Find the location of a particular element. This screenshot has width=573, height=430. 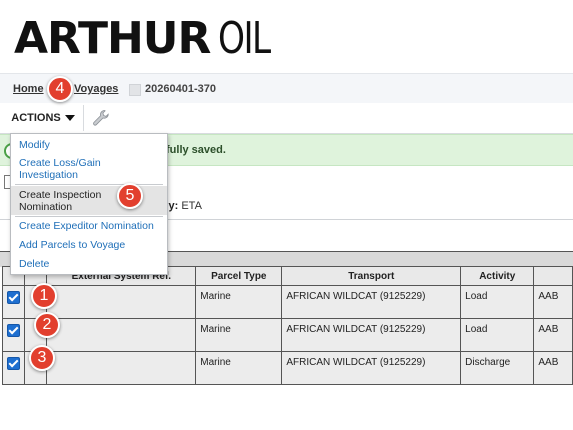

menu-item-modify: Modify is located at coordinates (89, 145).